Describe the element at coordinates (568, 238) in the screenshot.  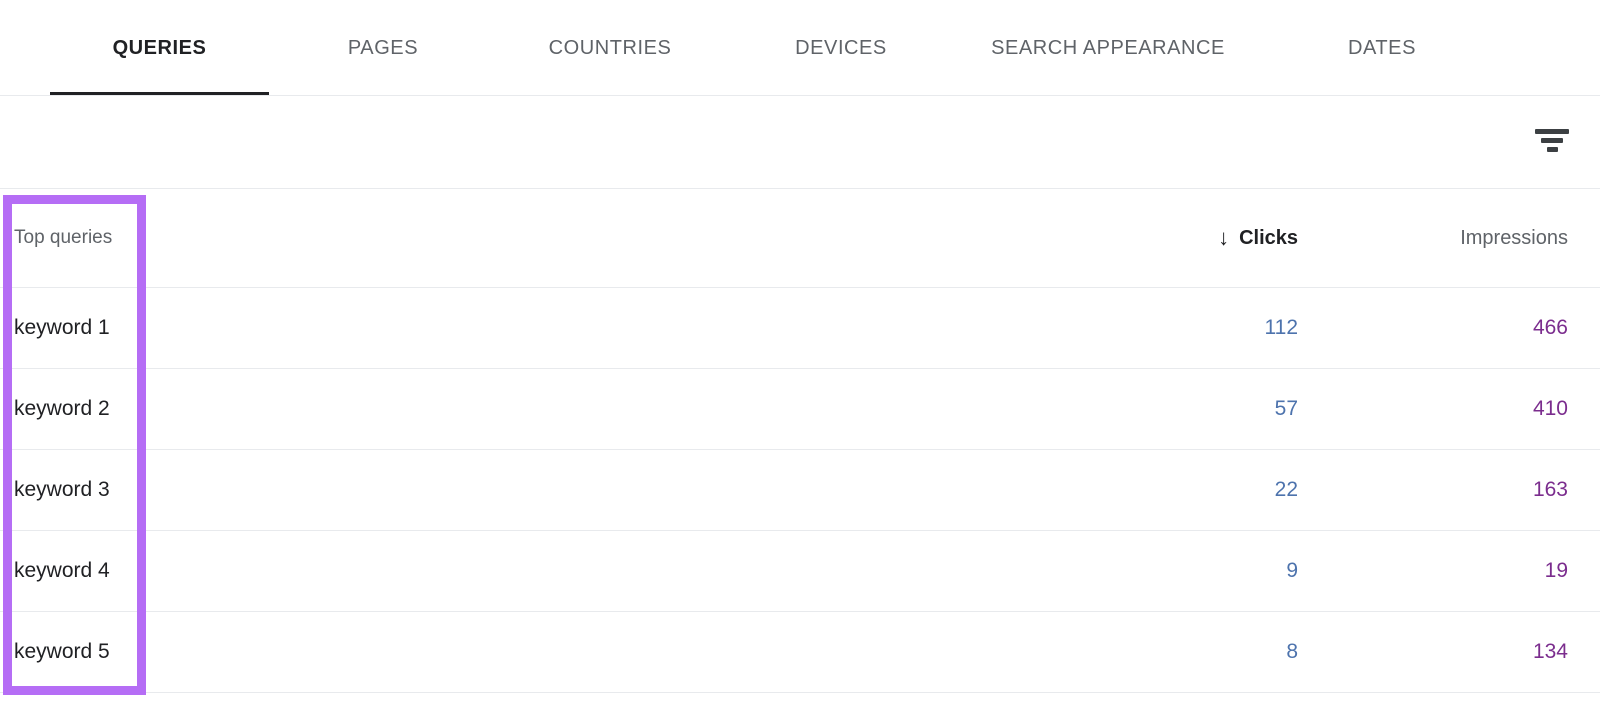
I see `column-header-top-queries: Top queries` at that location.